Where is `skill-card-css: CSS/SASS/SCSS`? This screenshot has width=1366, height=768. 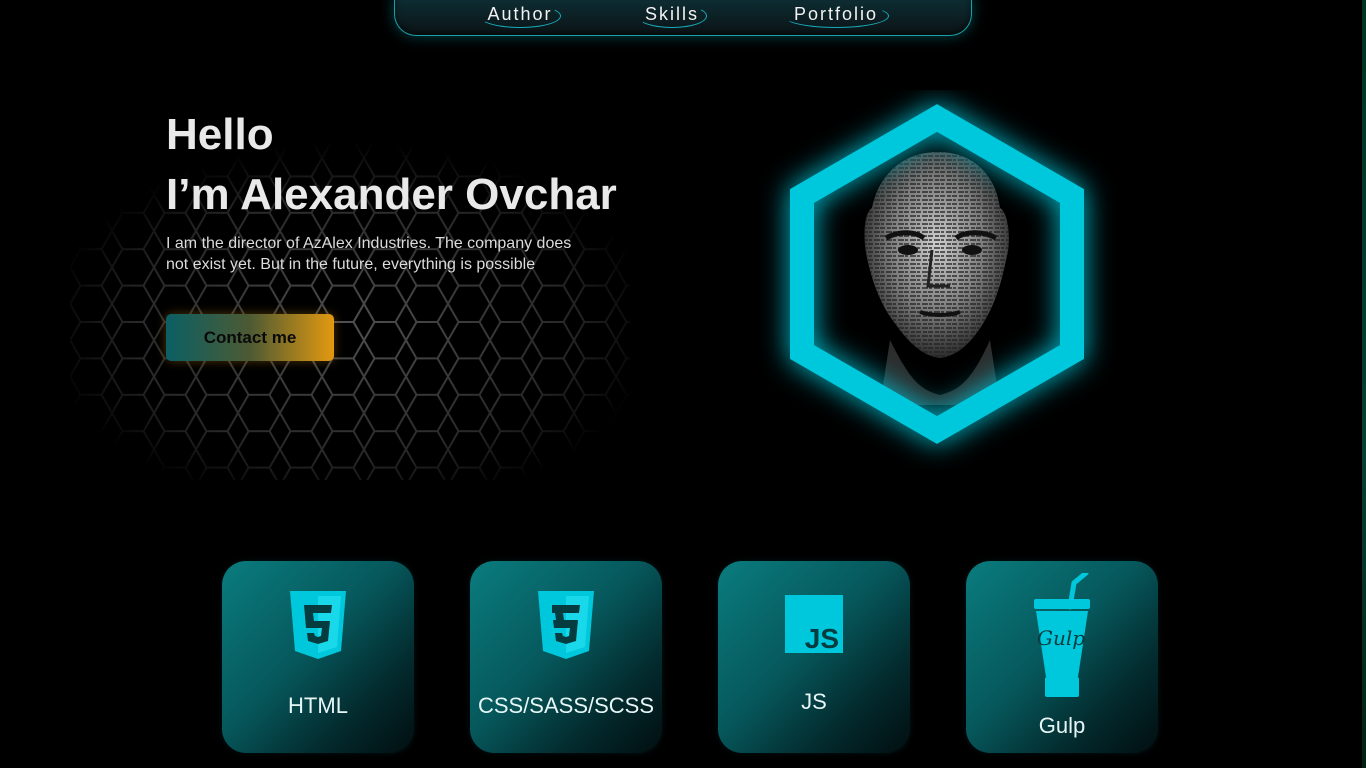 skill-card-css: CSS/SASS/SCSS is located at coordinates (566, 657).